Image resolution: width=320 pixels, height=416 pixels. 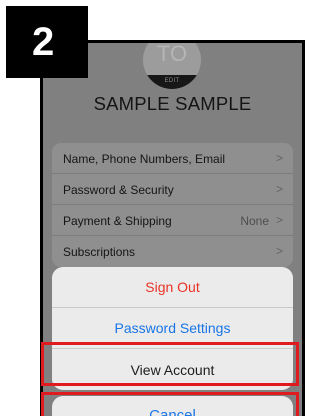 What do you see at coordinates (144, 159) in the screenshot?
I see `row-label: Name, Phone Numbers, Email` at bounding box center [144, 159].